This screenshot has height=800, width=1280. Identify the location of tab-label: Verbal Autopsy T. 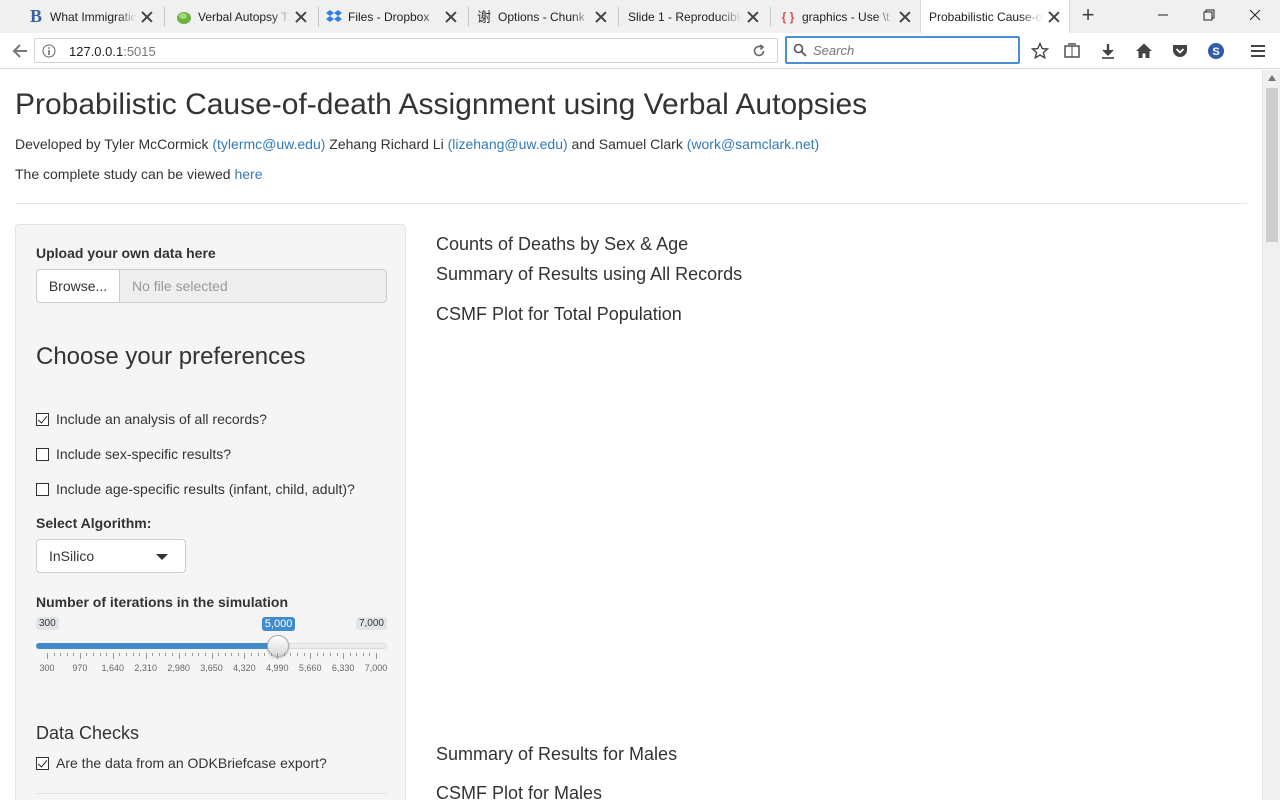
(243, 16).